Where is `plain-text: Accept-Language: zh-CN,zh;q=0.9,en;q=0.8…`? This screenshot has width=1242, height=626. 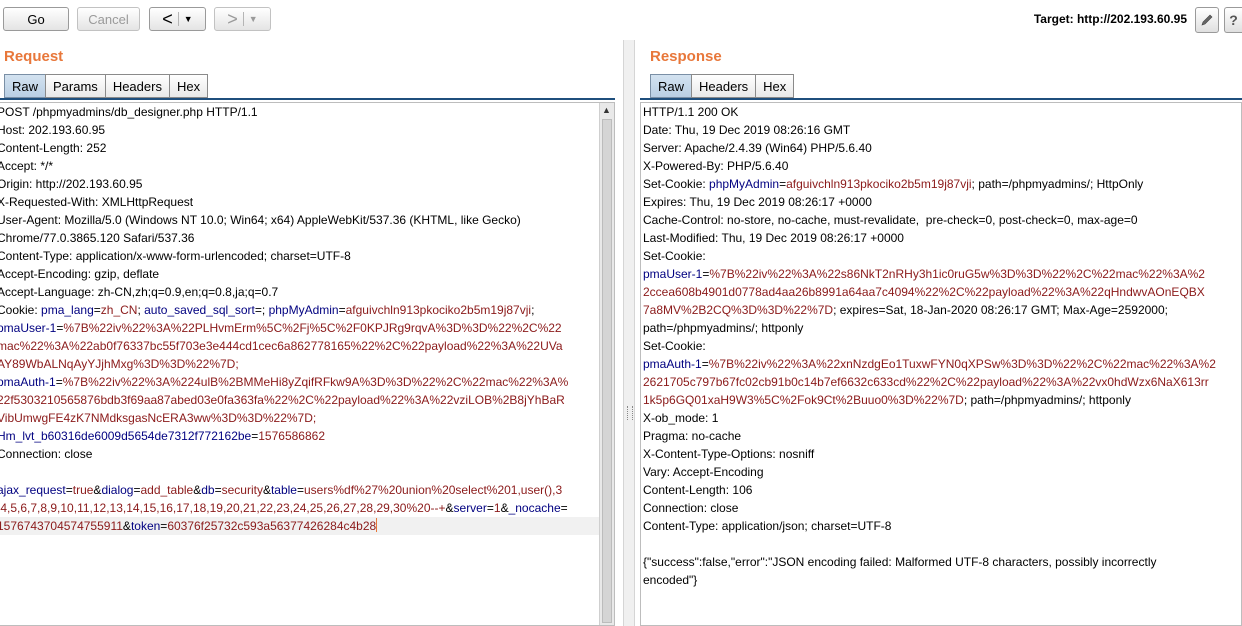 plain-text: Accept-Language: zh-CN,zh;q=0.9,en;q=0.8… is located at coordinates (139, 292).